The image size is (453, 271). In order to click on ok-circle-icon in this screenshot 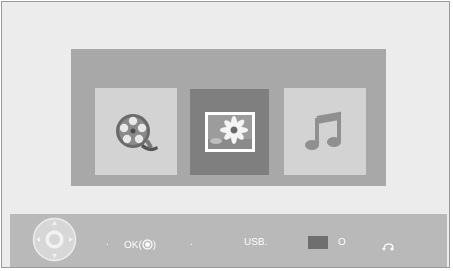, I will do `click(147, 246)`.